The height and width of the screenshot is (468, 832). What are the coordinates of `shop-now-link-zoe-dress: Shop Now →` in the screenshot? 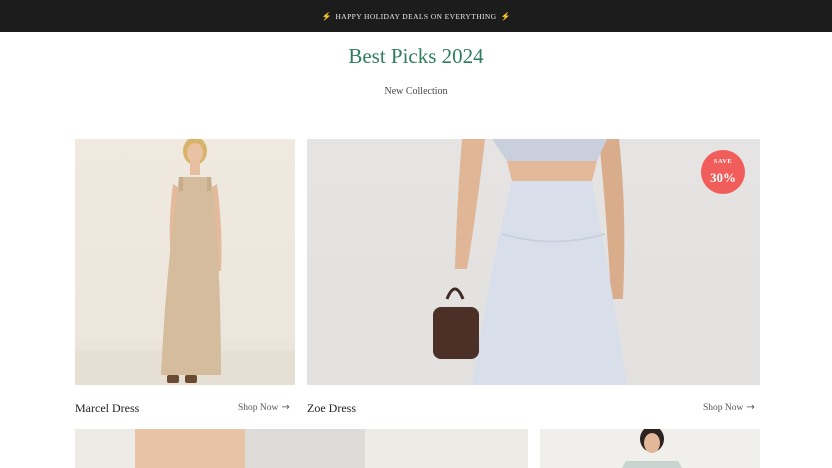 It's located at (729, 407).